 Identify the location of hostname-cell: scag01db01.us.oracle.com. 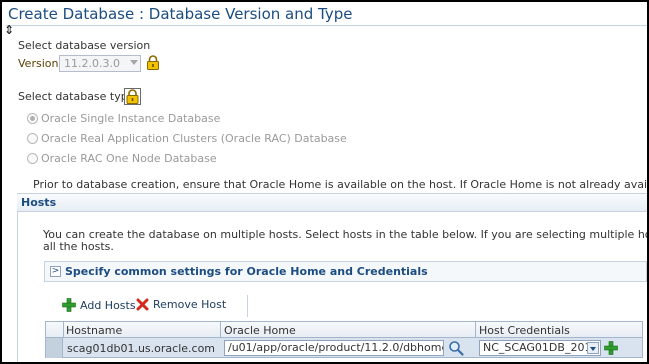
(141, 348).